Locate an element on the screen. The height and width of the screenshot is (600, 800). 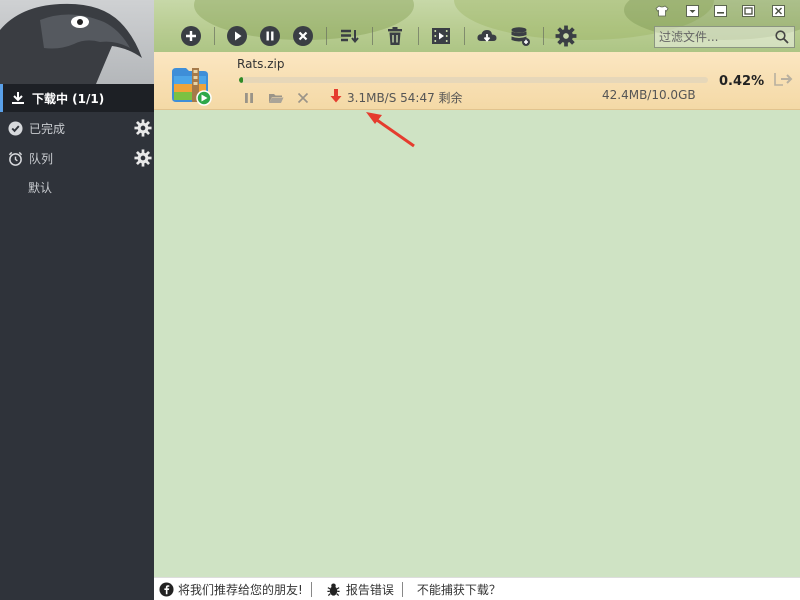
pause-download-button is located at coordinates (249, 98).